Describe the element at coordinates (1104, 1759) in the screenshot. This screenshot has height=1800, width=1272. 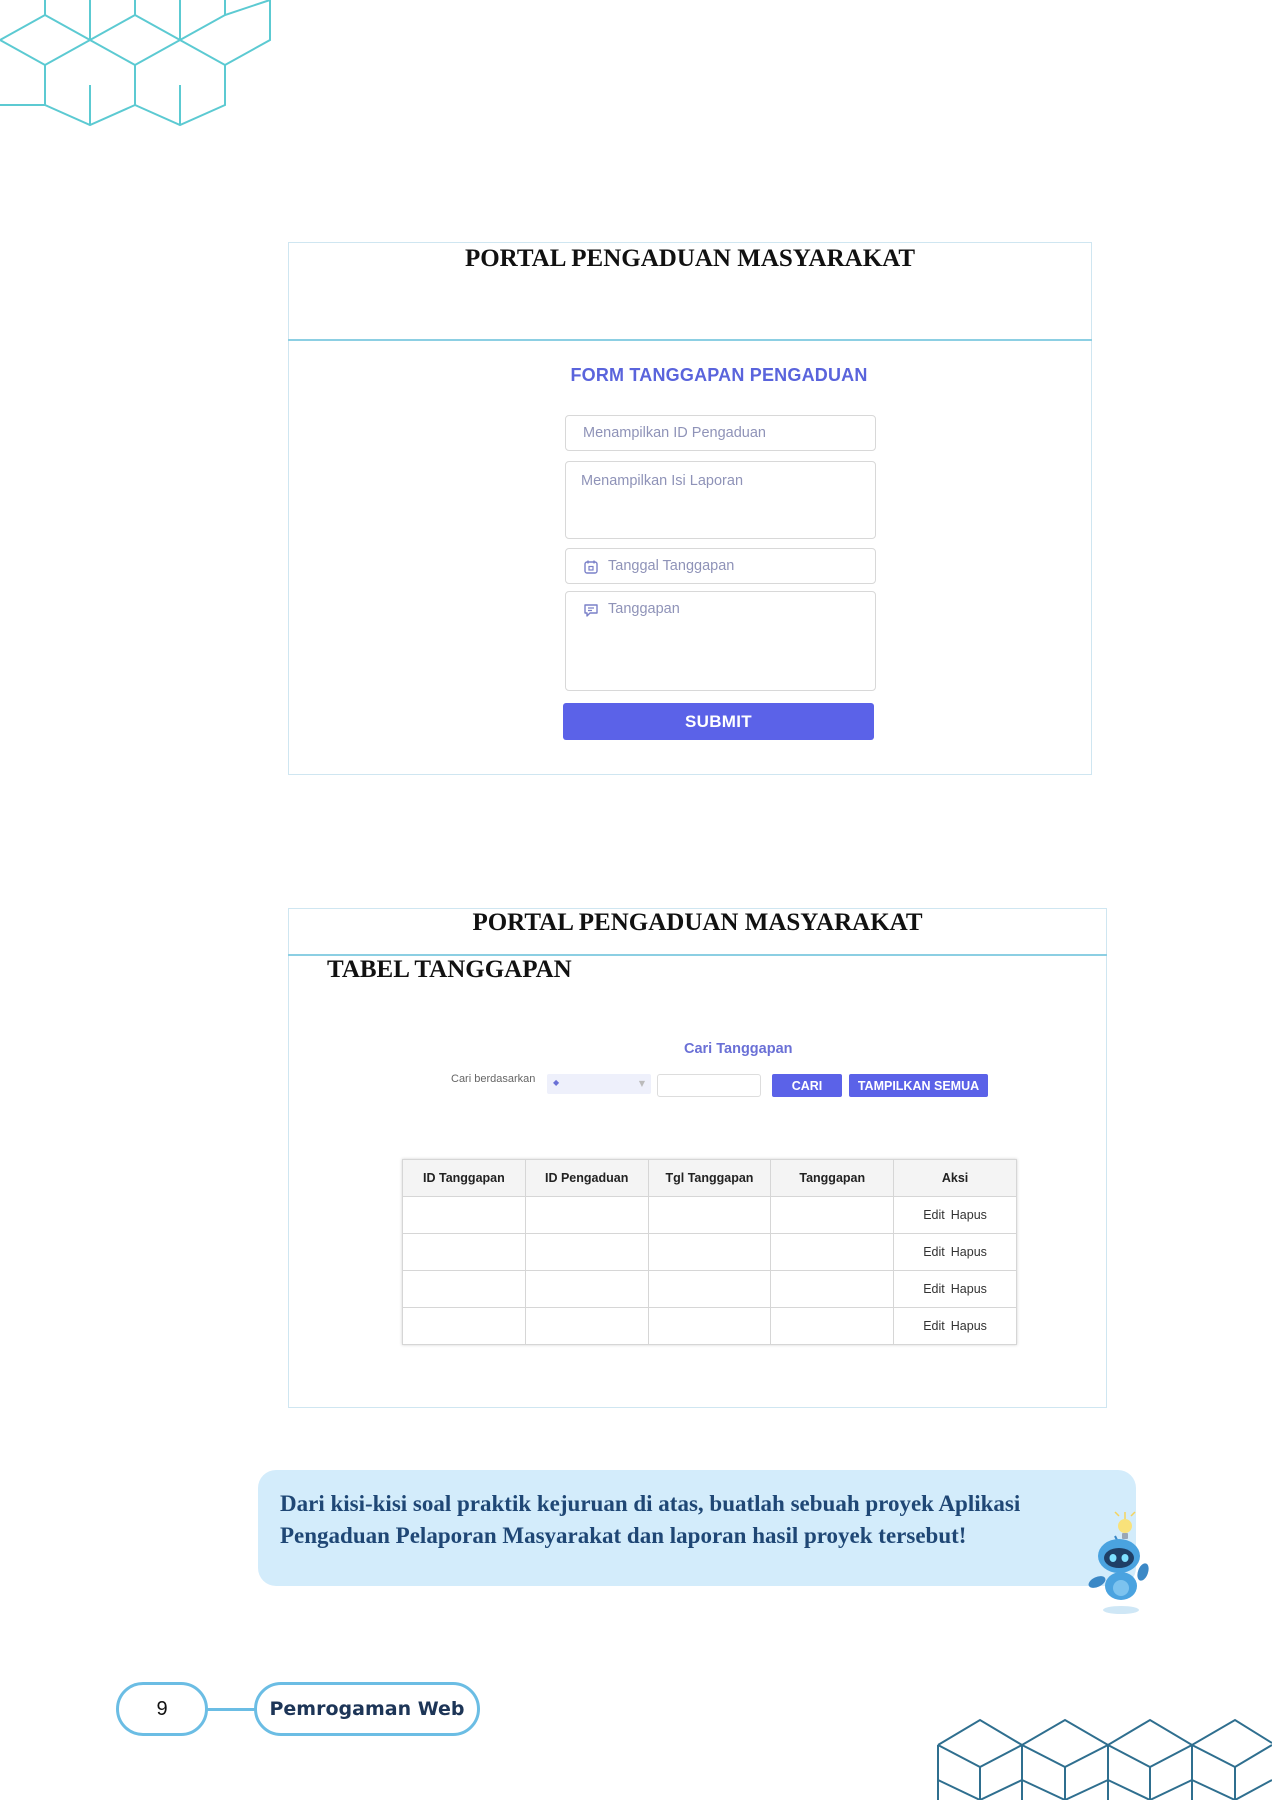
I see `cube-pattern-bottom-decoration` at that location.